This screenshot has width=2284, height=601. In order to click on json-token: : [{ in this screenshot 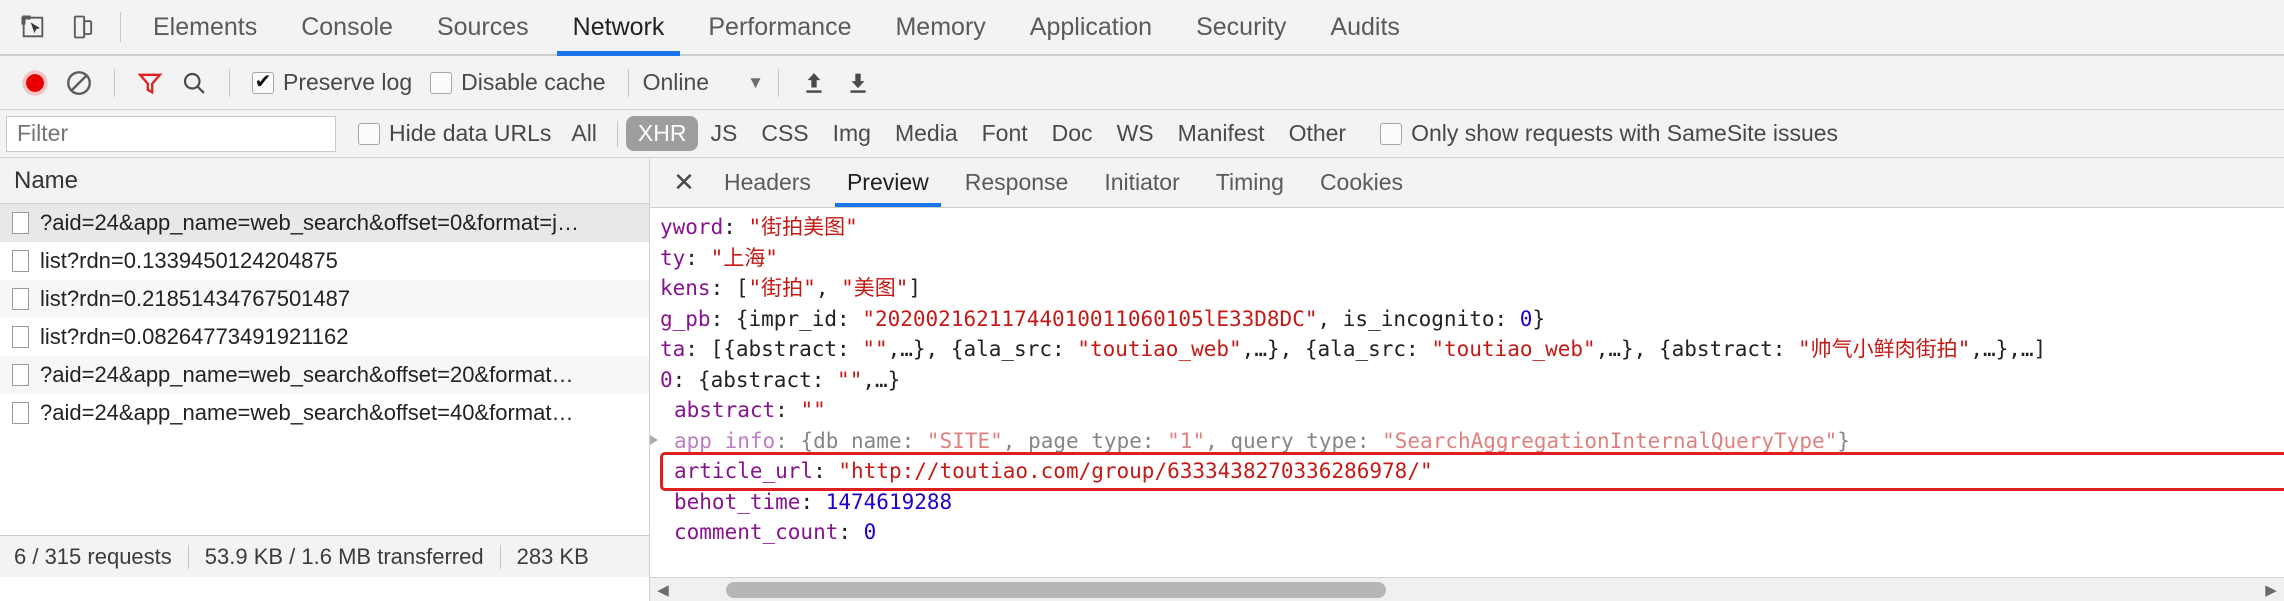, I will do `click(710, 349)`.